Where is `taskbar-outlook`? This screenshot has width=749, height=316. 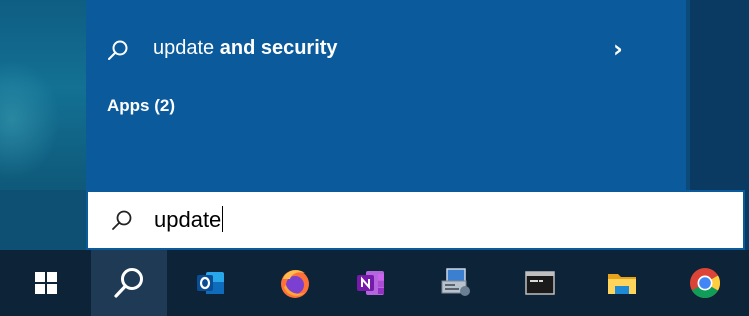
taskbar-outlook is located at coordinates (211, 283).